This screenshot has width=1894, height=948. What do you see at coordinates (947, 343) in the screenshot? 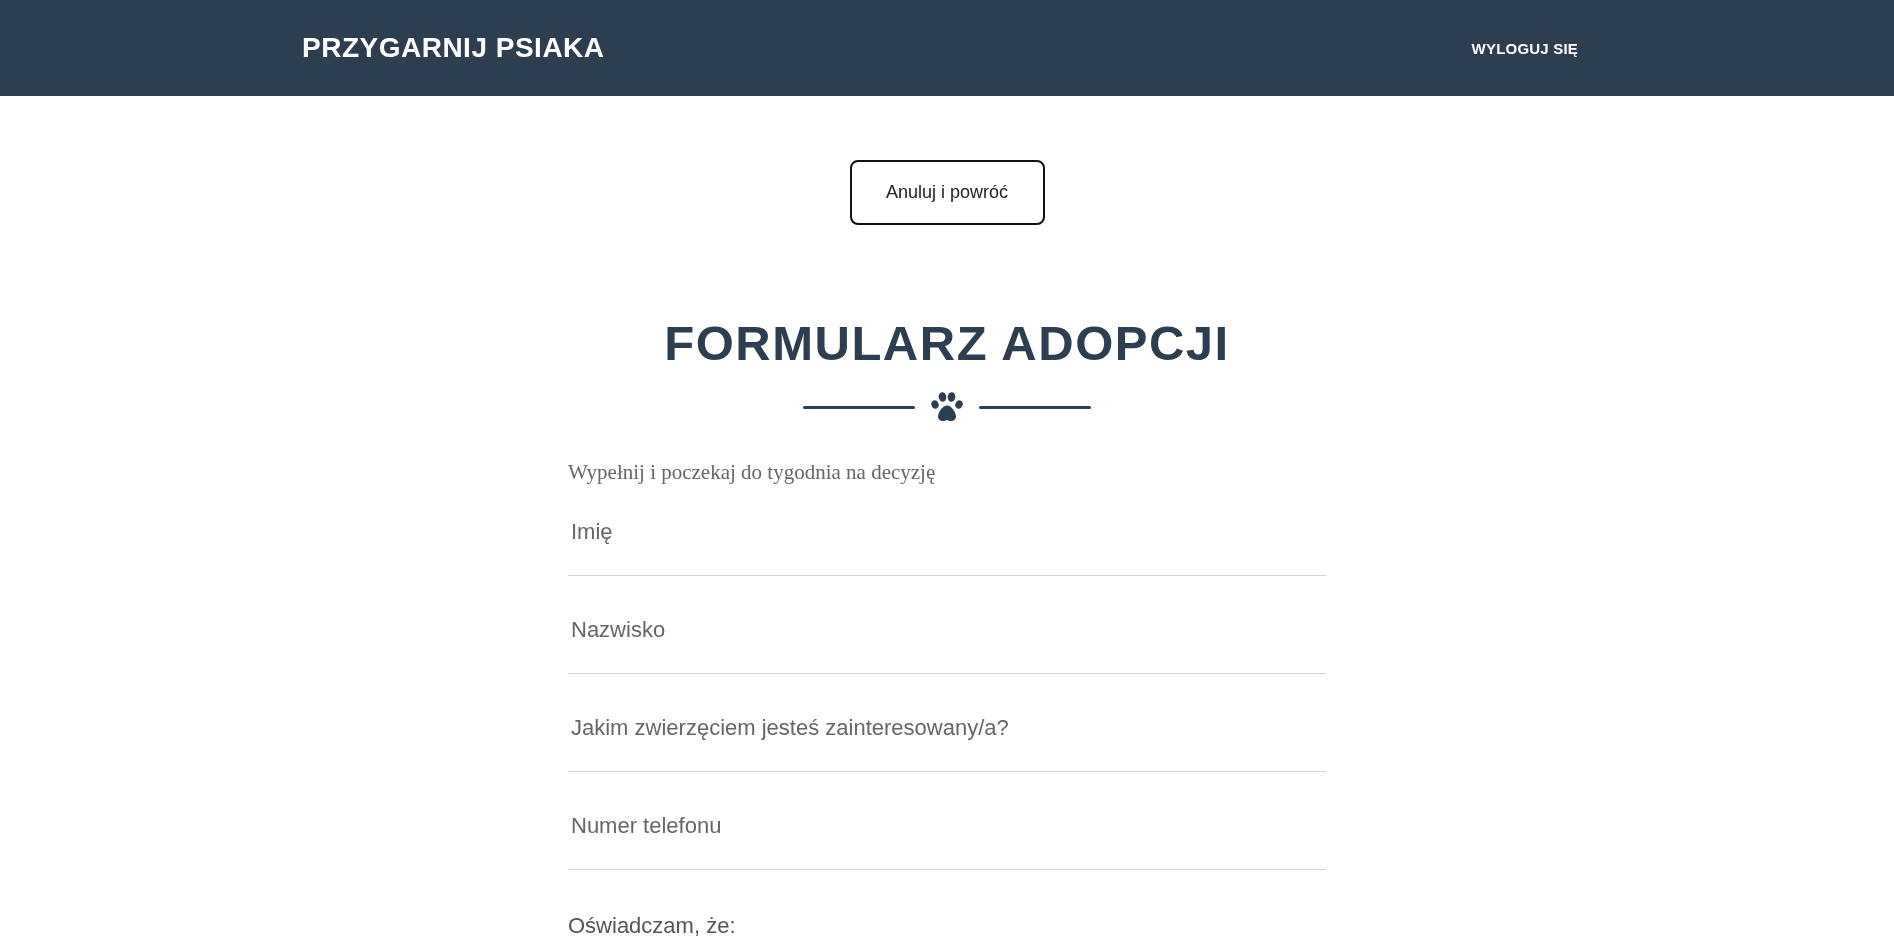
I see `form-title: FORMULARZ ADOPCJI` at bounding box center [947, 343].